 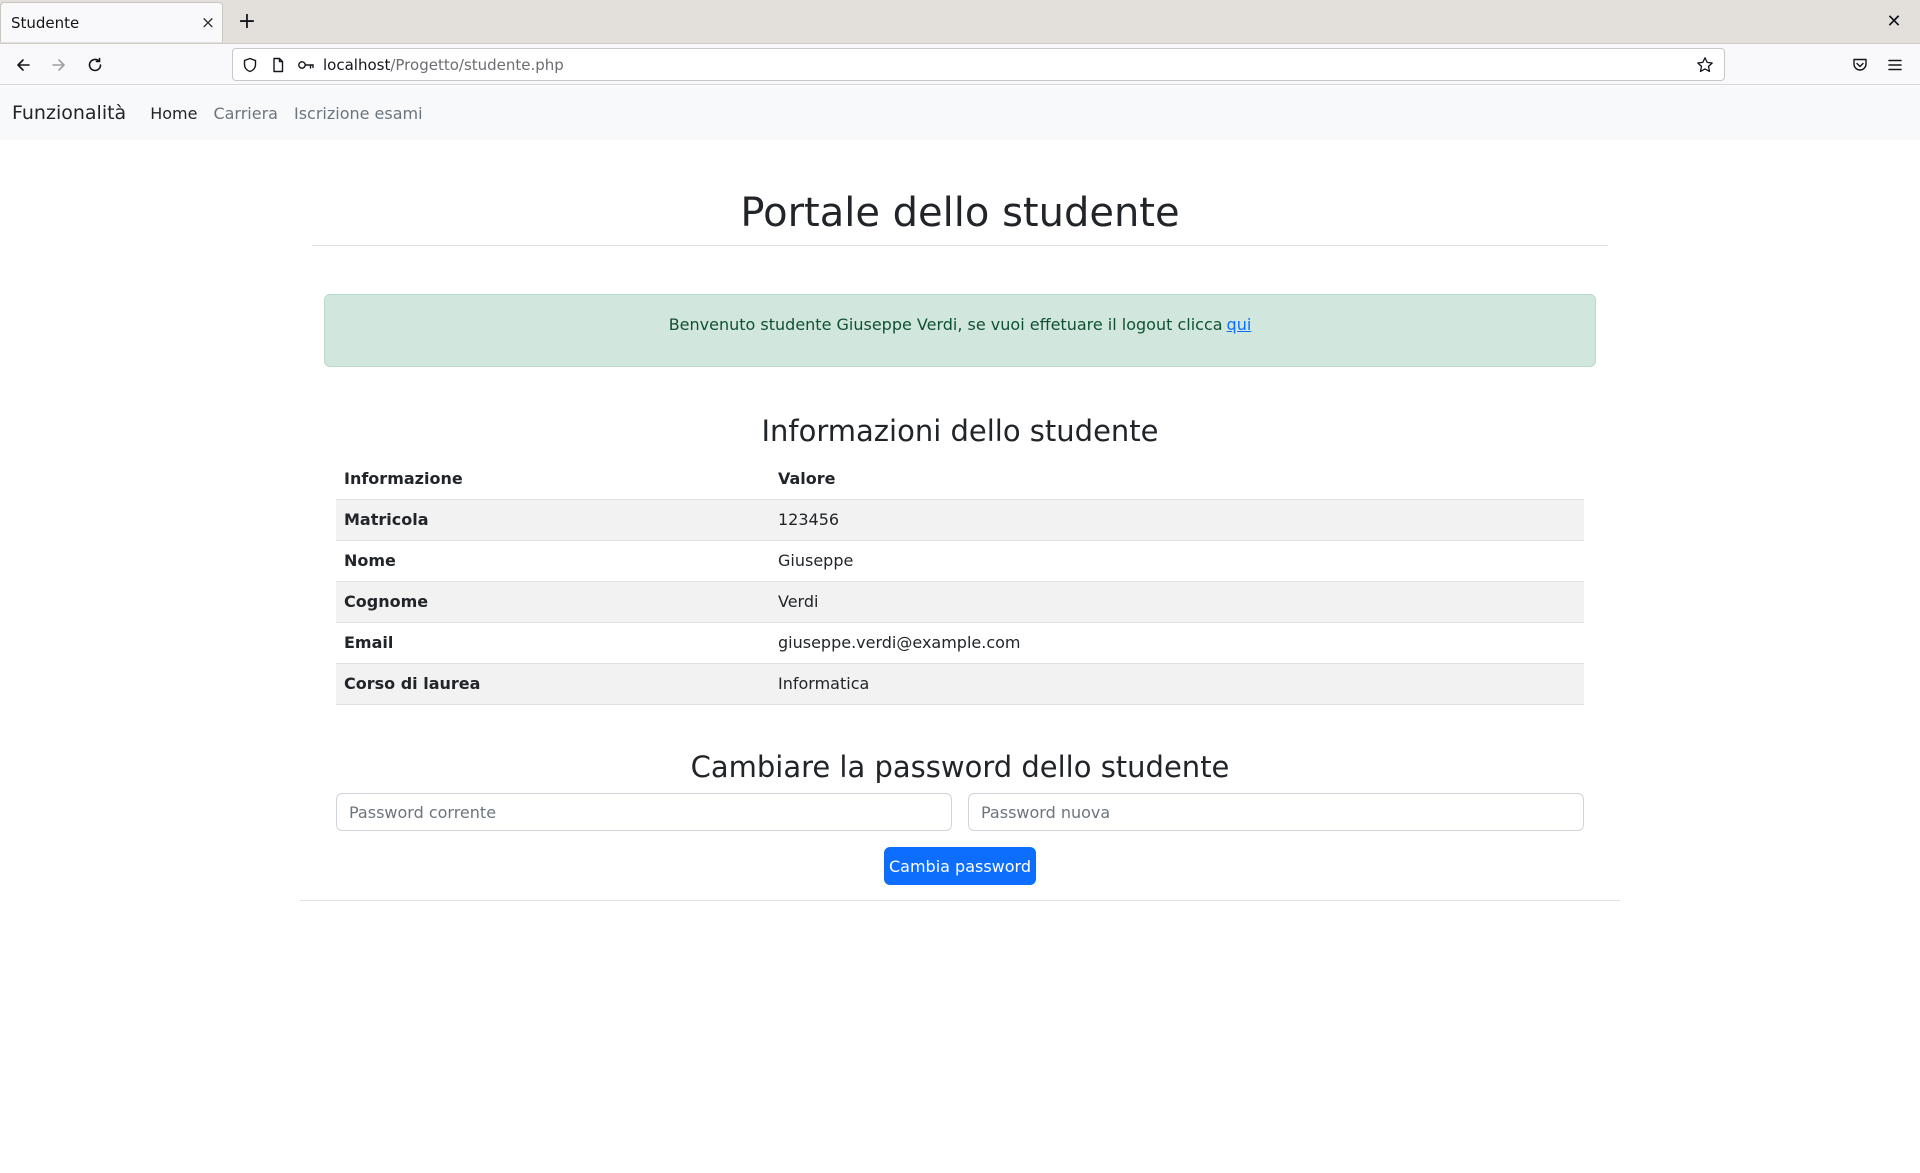 What do you see at coordinates (960, 22) in the screenshot?
I see `browser-tab-bar: Studente × + ✕` at bounding box center [960, 22].